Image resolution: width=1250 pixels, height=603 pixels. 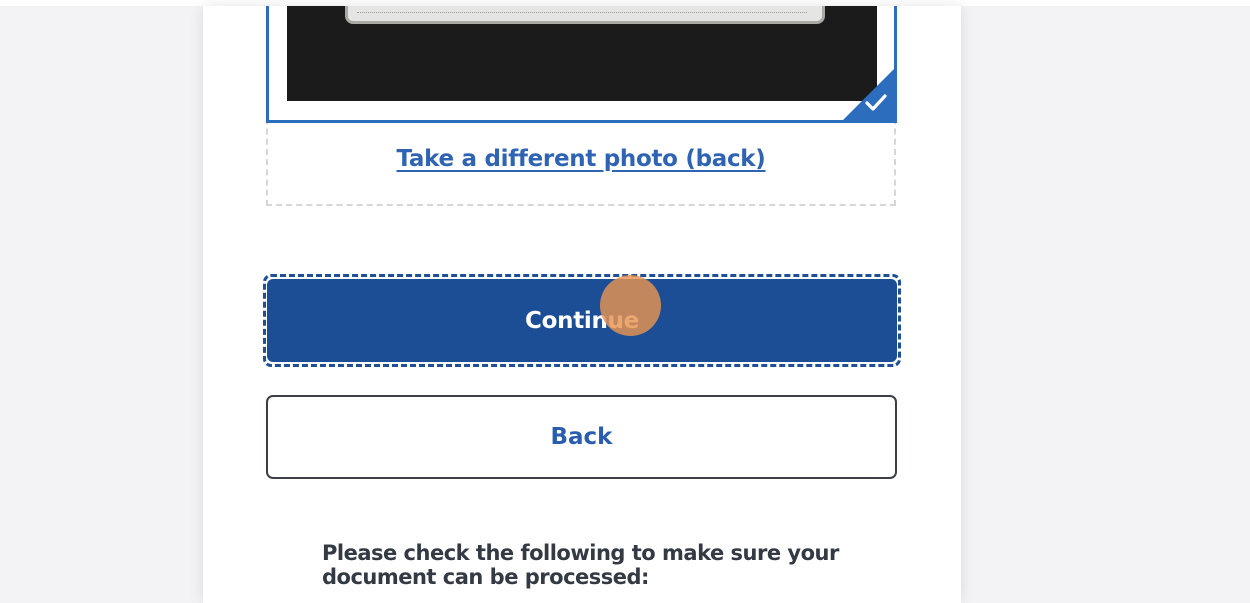 What do you see at coordinates (581, 159) in the screenshot?
I see `retake-photo-link: Take a different photo (back)` at bounding box center [581, 159].